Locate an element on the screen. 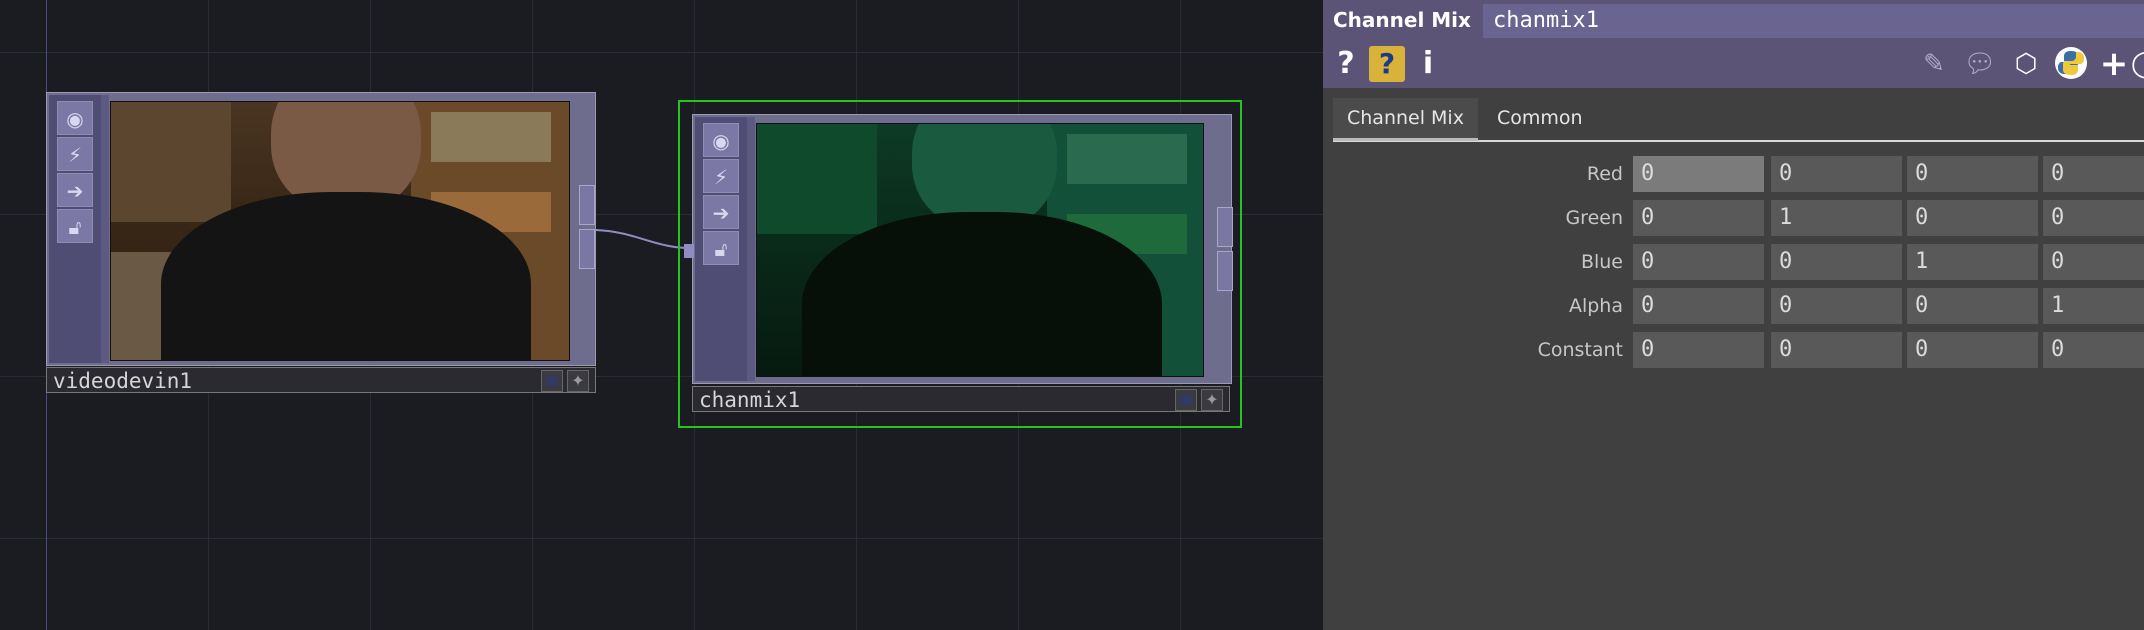 The width and height of the screenshot is (2144, 630). node-chanmix1: ◉ ⚡ ➔ 🔓︎ chanmix1 ✦ is located at coordinates (960, 264).